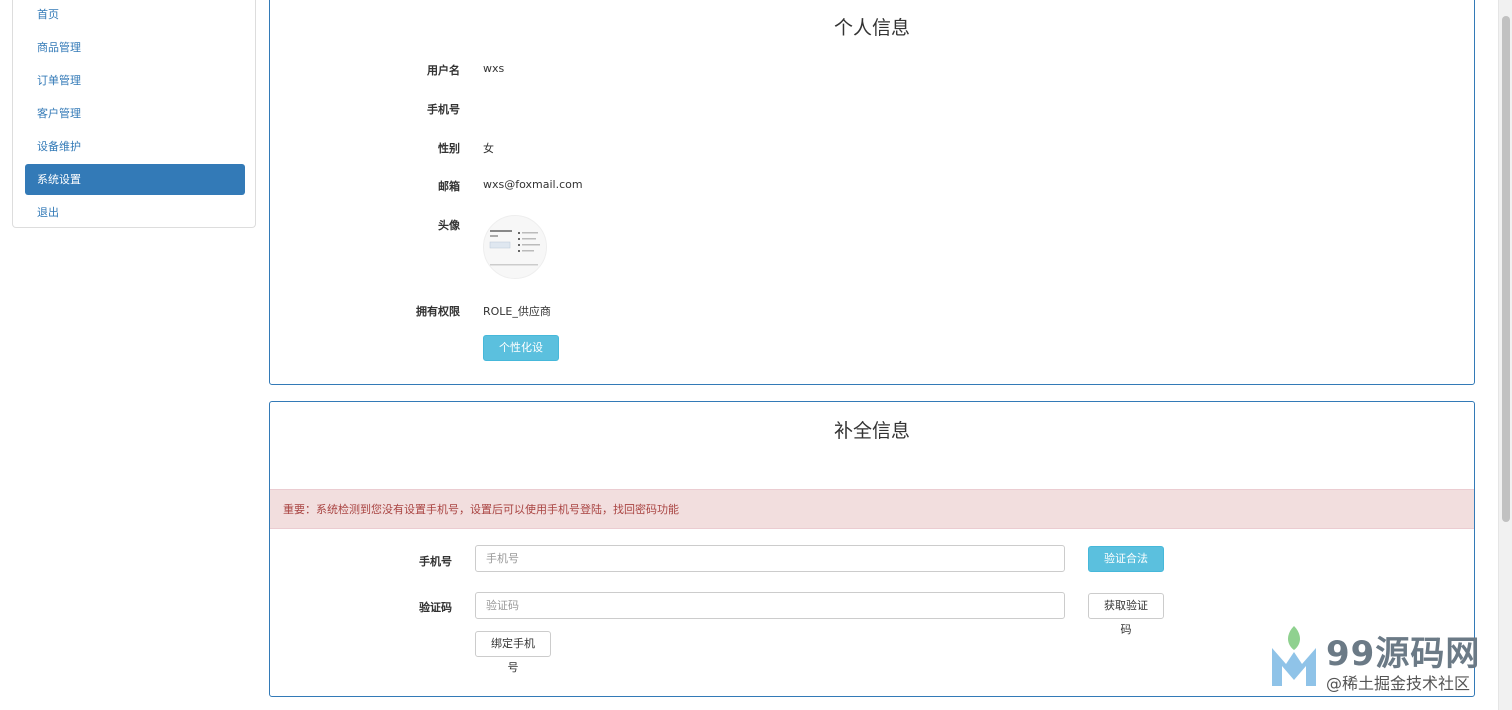  Describe the element at coordinates (1126, 614) in the screenshot. I see `get-code-button: 获取验证码` at that location.